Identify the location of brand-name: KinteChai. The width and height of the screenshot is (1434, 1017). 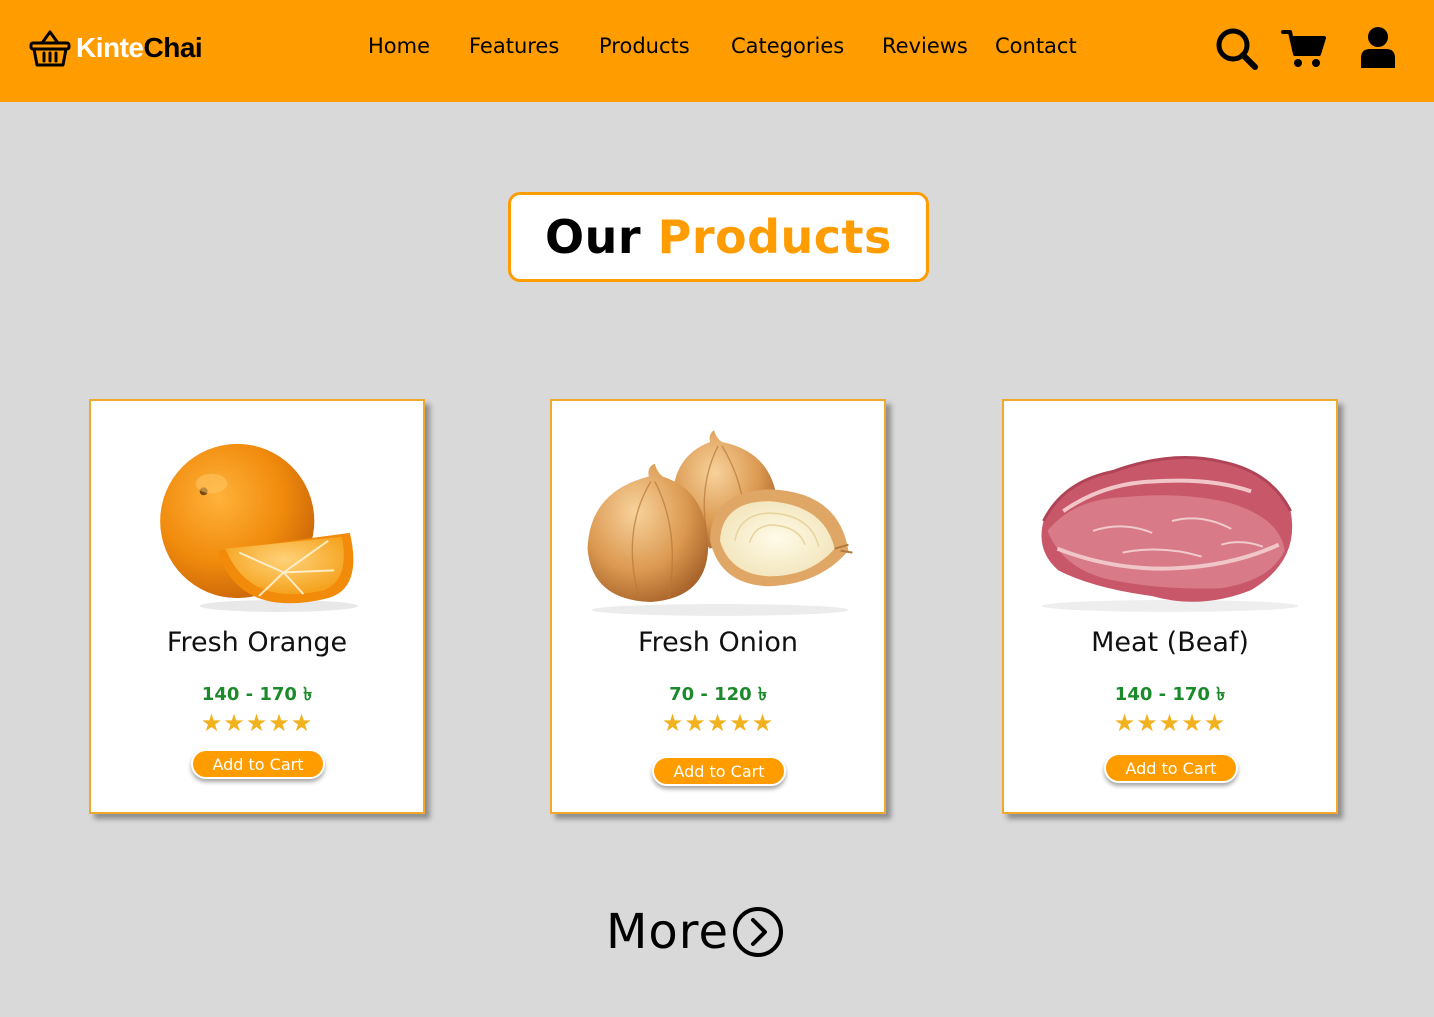
(139, 48).